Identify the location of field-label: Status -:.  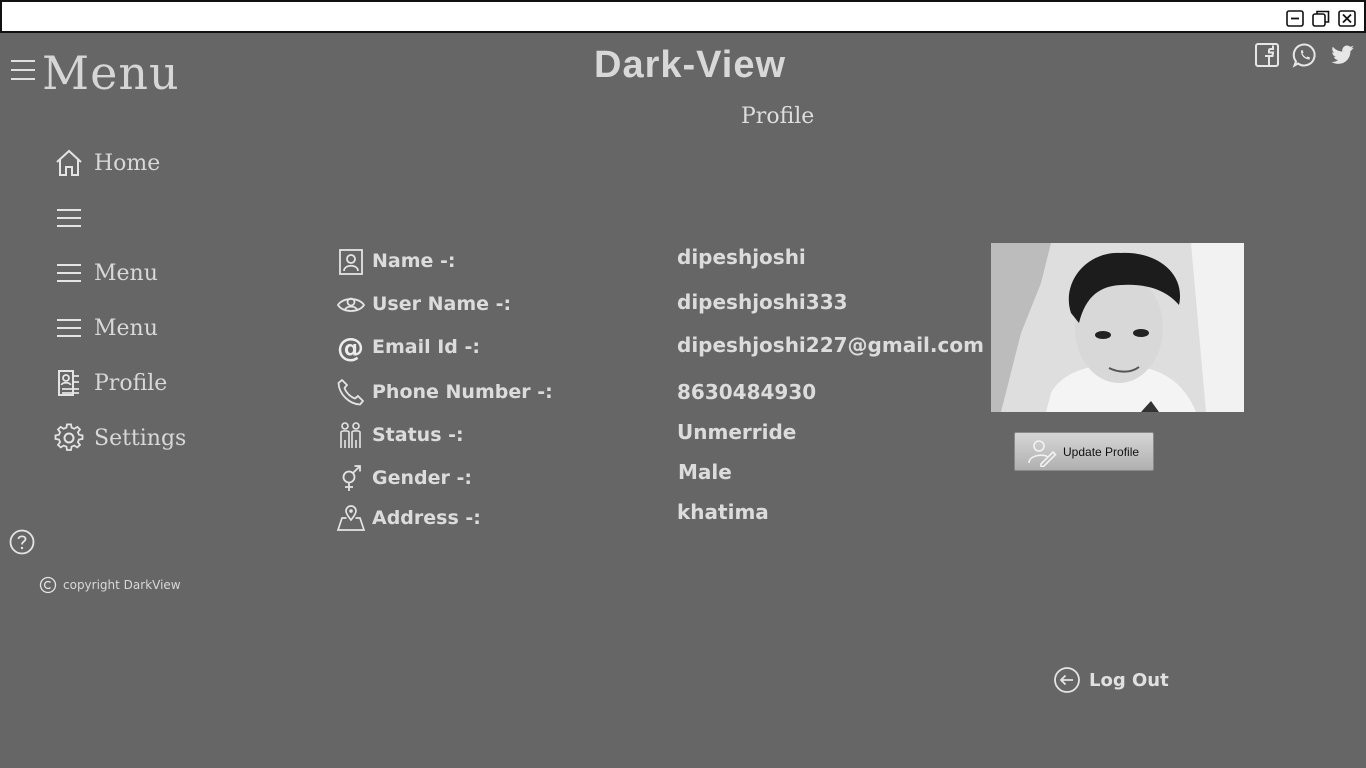
(418, 435).